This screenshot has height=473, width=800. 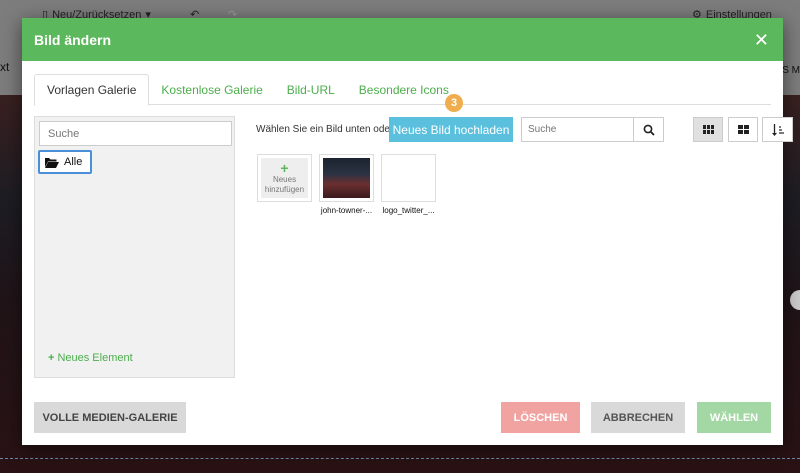 What do you see at coordinates (110, 417) in the screenshot?
I see `full-media-gallery-button: VOLLE MEDIEN-GALERIE` at bounding box center [110, 417].